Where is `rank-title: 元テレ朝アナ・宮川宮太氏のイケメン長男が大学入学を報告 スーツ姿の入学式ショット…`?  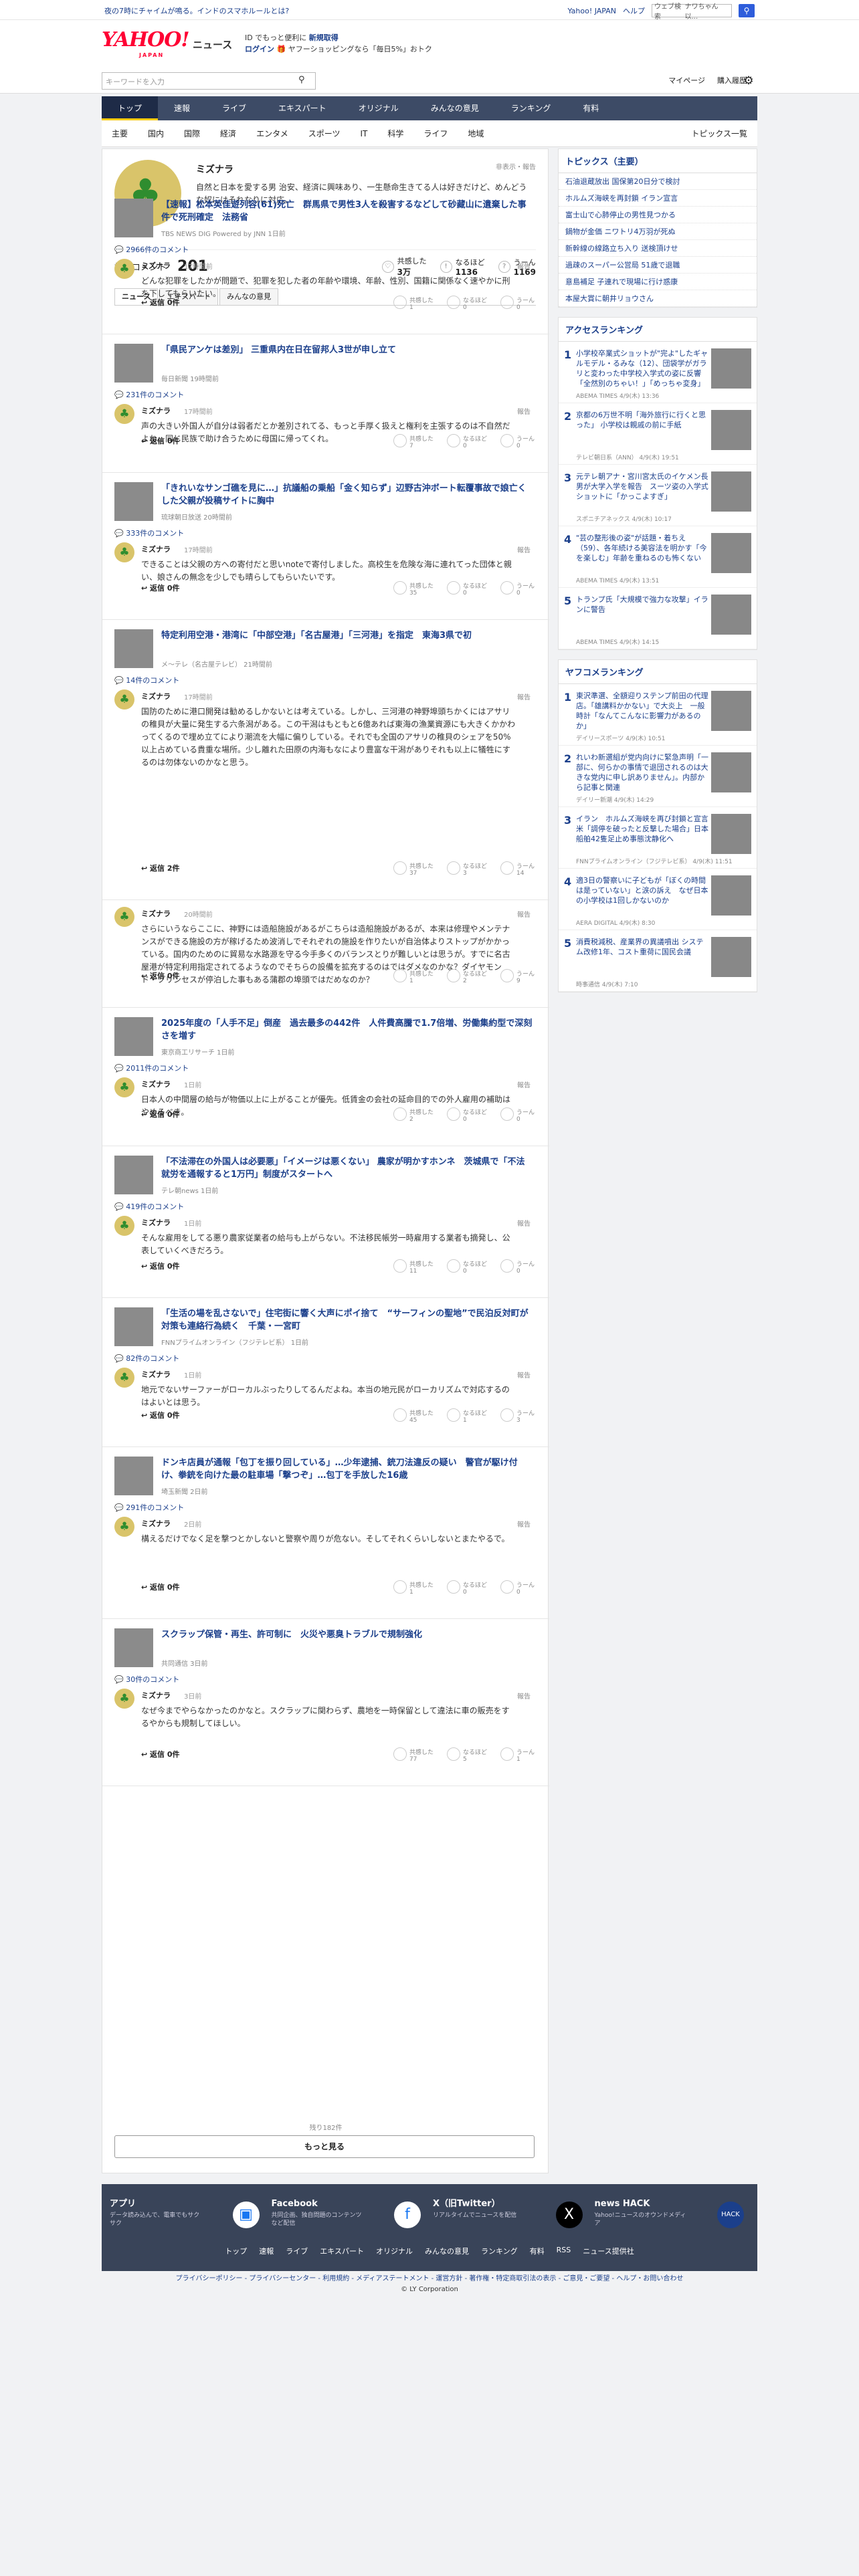 rank-title: 元テレ朝アナ・宮川宮太氏のイケメン長男が大学入学を報告 スーツ姿の入学式ショット… is located at coordinates (643, 487).